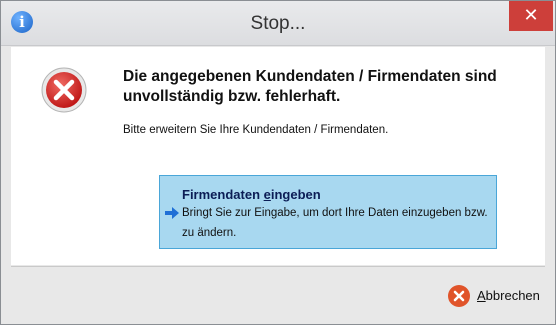 The width and height of the screenshot is (556, 325). Describe the element at coordinates (459, 296) in the screenshot. I see `cancel-icon` at that location.